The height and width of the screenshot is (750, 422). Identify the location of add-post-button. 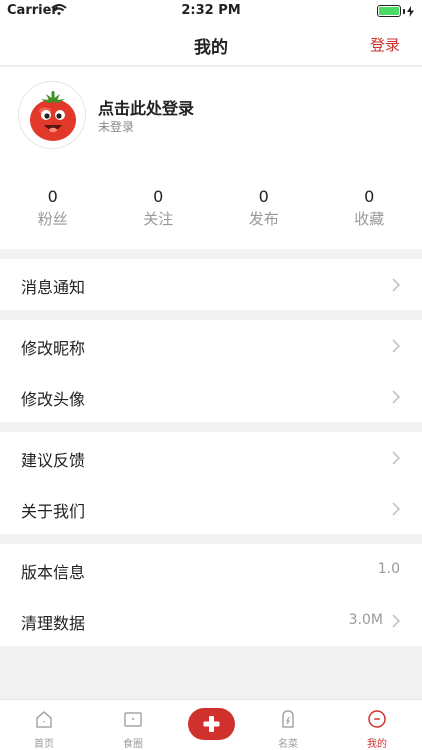
(211, 724).